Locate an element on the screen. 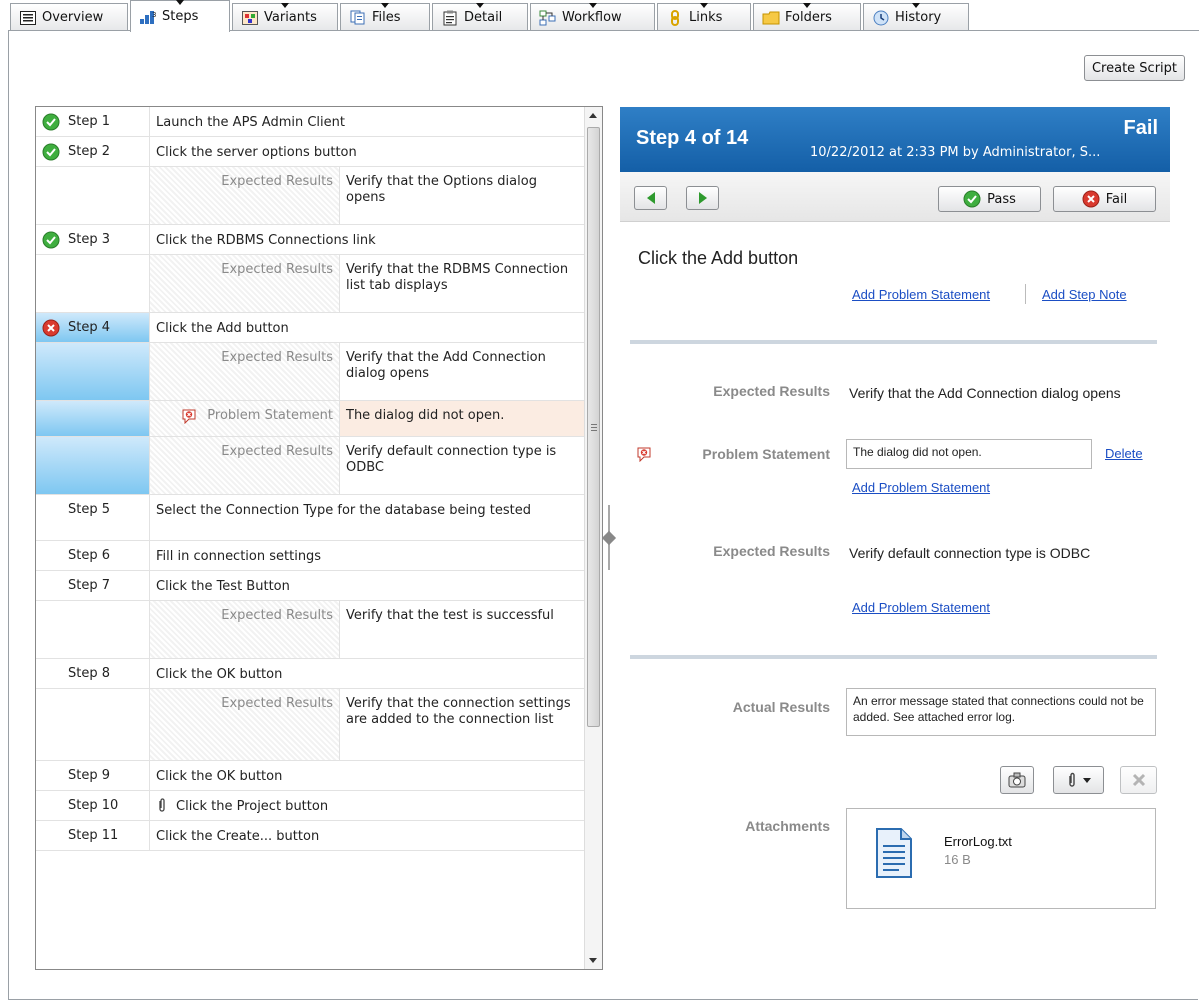  problem-statement-field: The dialog did not open. is located at coordinates (969, 454).